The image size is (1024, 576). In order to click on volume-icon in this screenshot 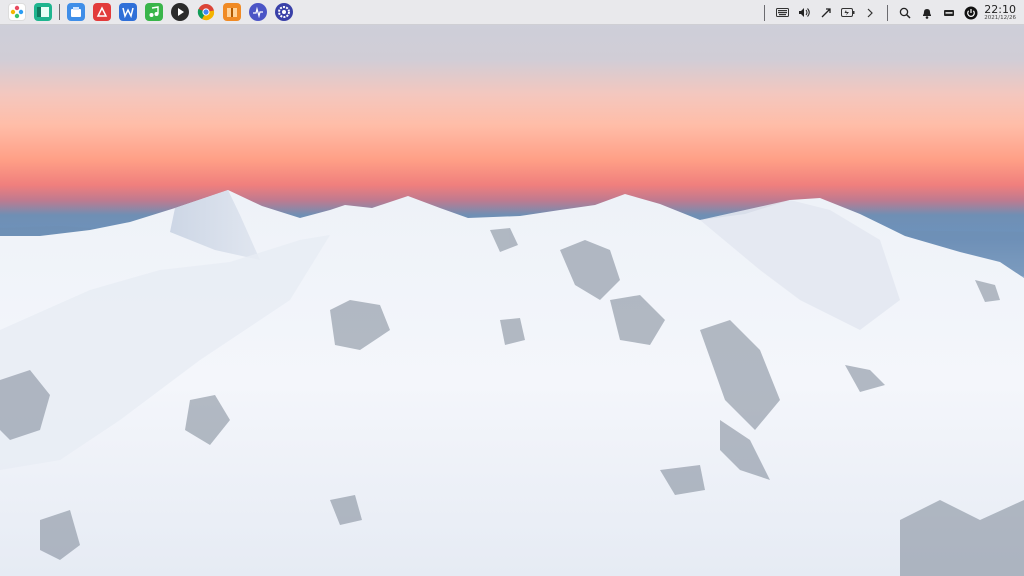, I will do `click(804, 13)`.